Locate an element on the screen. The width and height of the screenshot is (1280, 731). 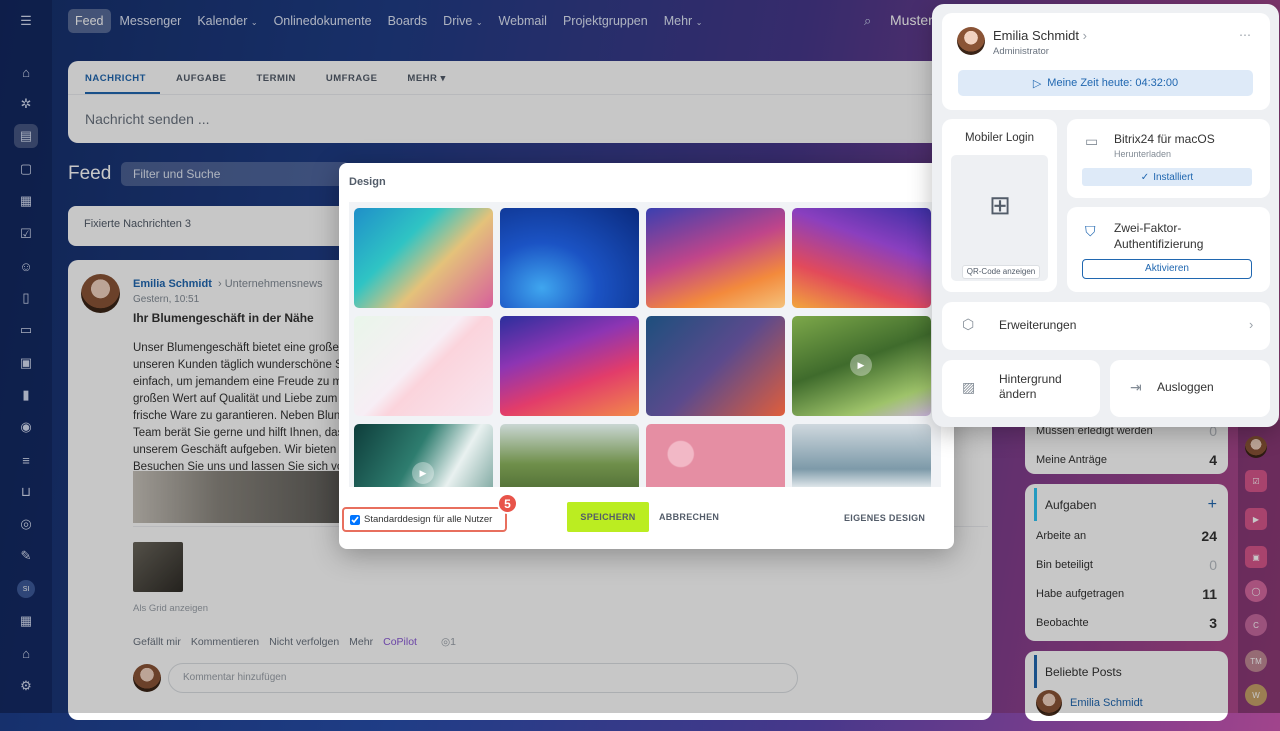
extensions-item: ⬡ Erweiterungen › is located at coordinates (1106, 326).